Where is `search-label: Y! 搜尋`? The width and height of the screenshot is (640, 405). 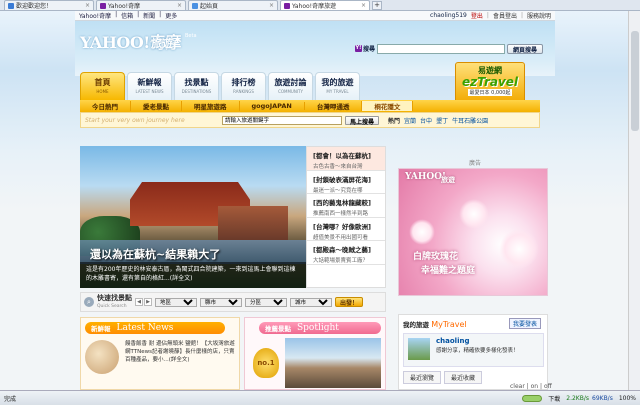
search-label: Y! 搜尋 is located at coordinates (365, 48).